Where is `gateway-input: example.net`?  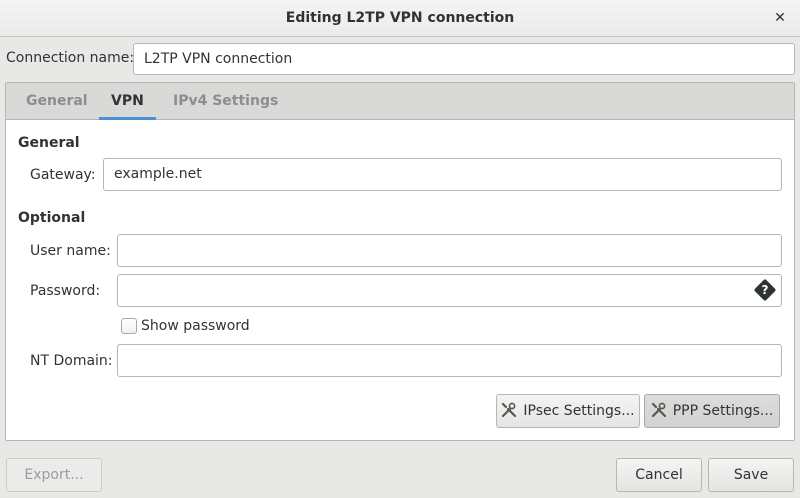 gateway-input: example.net is located at coordinates (442, 174).